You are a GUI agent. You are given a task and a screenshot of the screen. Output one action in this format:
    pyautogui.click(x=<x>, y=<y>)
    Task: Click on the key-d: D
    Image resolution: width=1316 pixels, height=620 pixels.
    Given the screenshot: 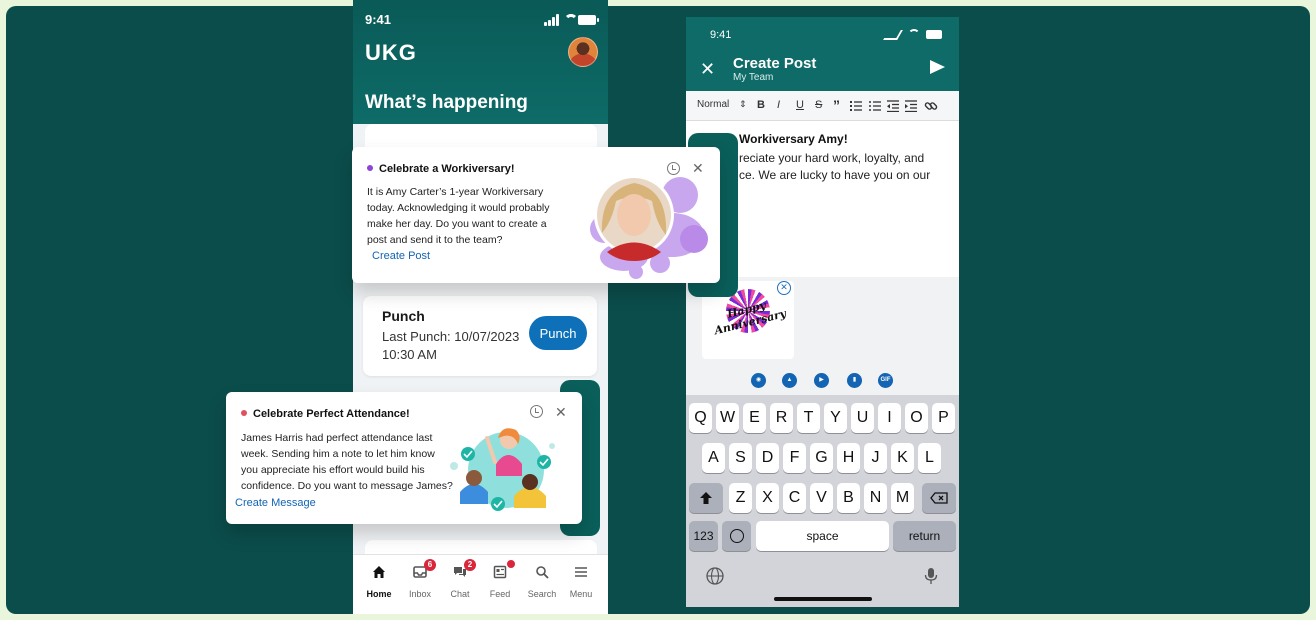 What is the action you would take?
    pyautogui.click(x=767, y=458)
    